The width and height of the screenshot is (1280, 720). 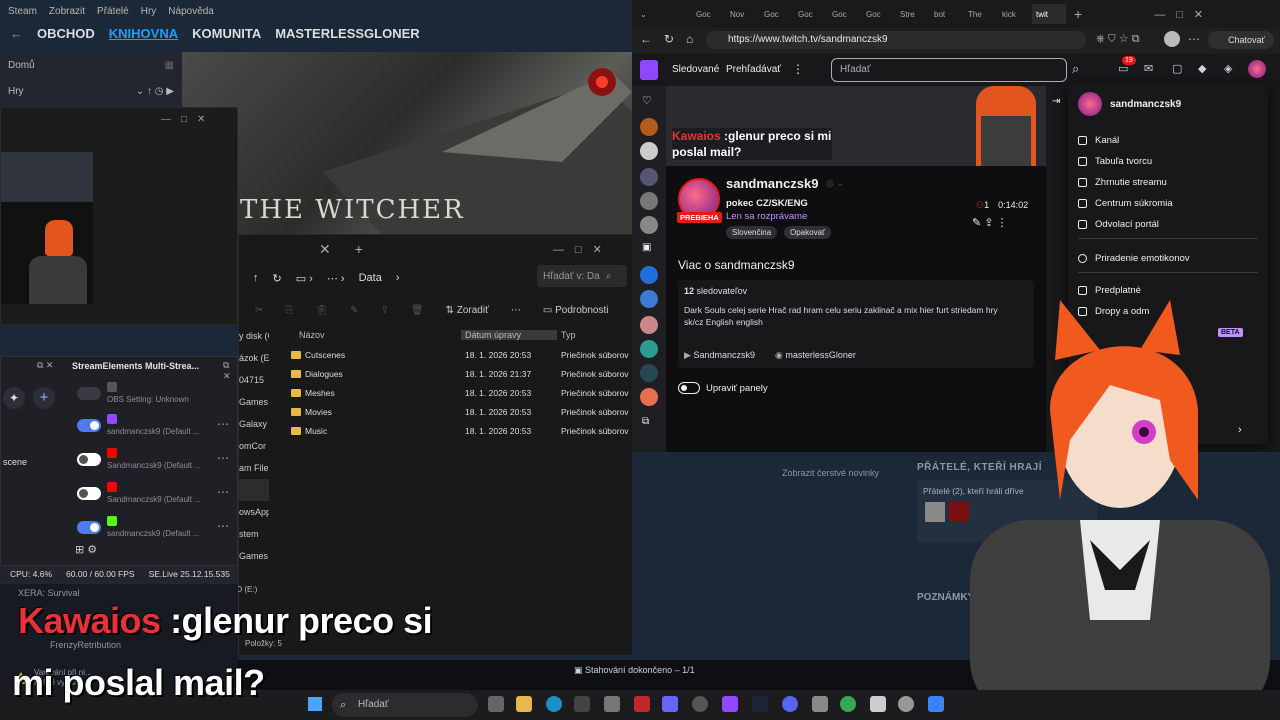 What do you see at coordinates (191, 11) in the screenshot?
I see `menu-help: Nápověda` at bounding box center [191, 11].